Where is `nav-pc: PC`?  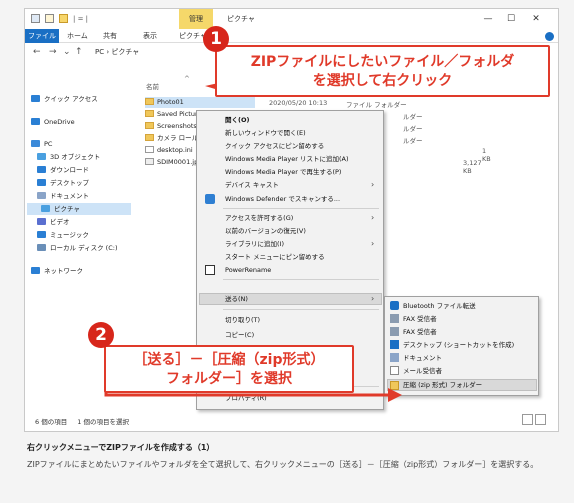
nav-pc: PC is located at coordinates (41, 144).